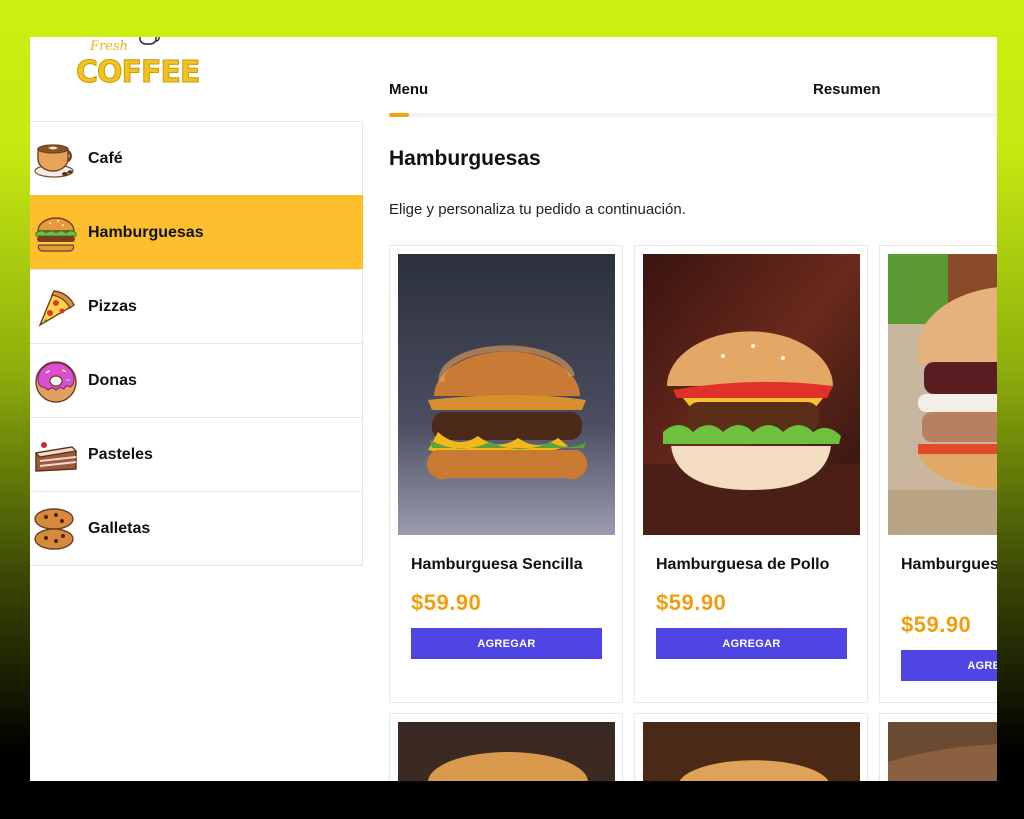 Image resolution: width=1024 pixels, height=819 pixels. I want to click on sidebar-item-label: Pasteles, so click(120, 454).